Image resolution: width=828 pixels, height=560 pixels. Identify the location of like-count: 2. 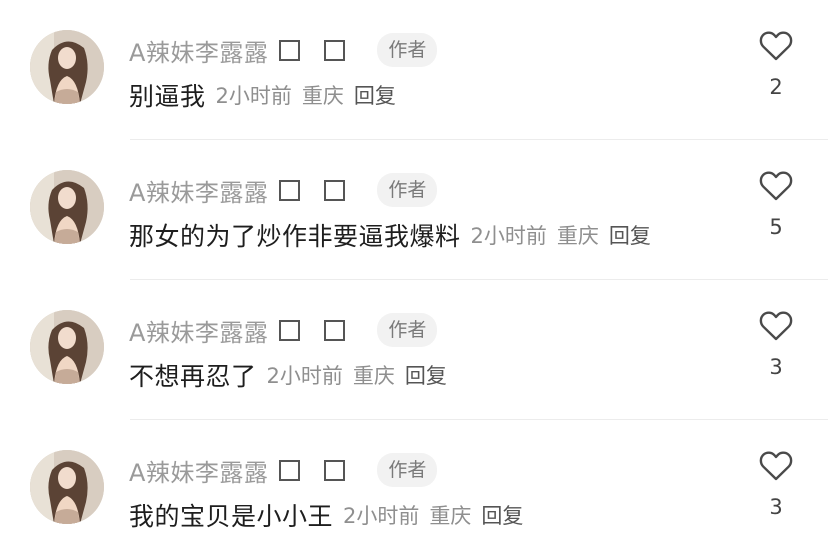
(776, 87).